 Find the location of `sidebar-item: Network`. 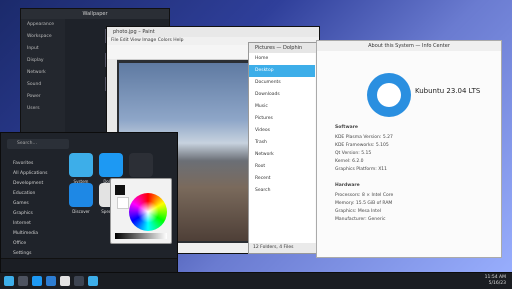

sidebar-item: Network is located at coordinates (43, 73).